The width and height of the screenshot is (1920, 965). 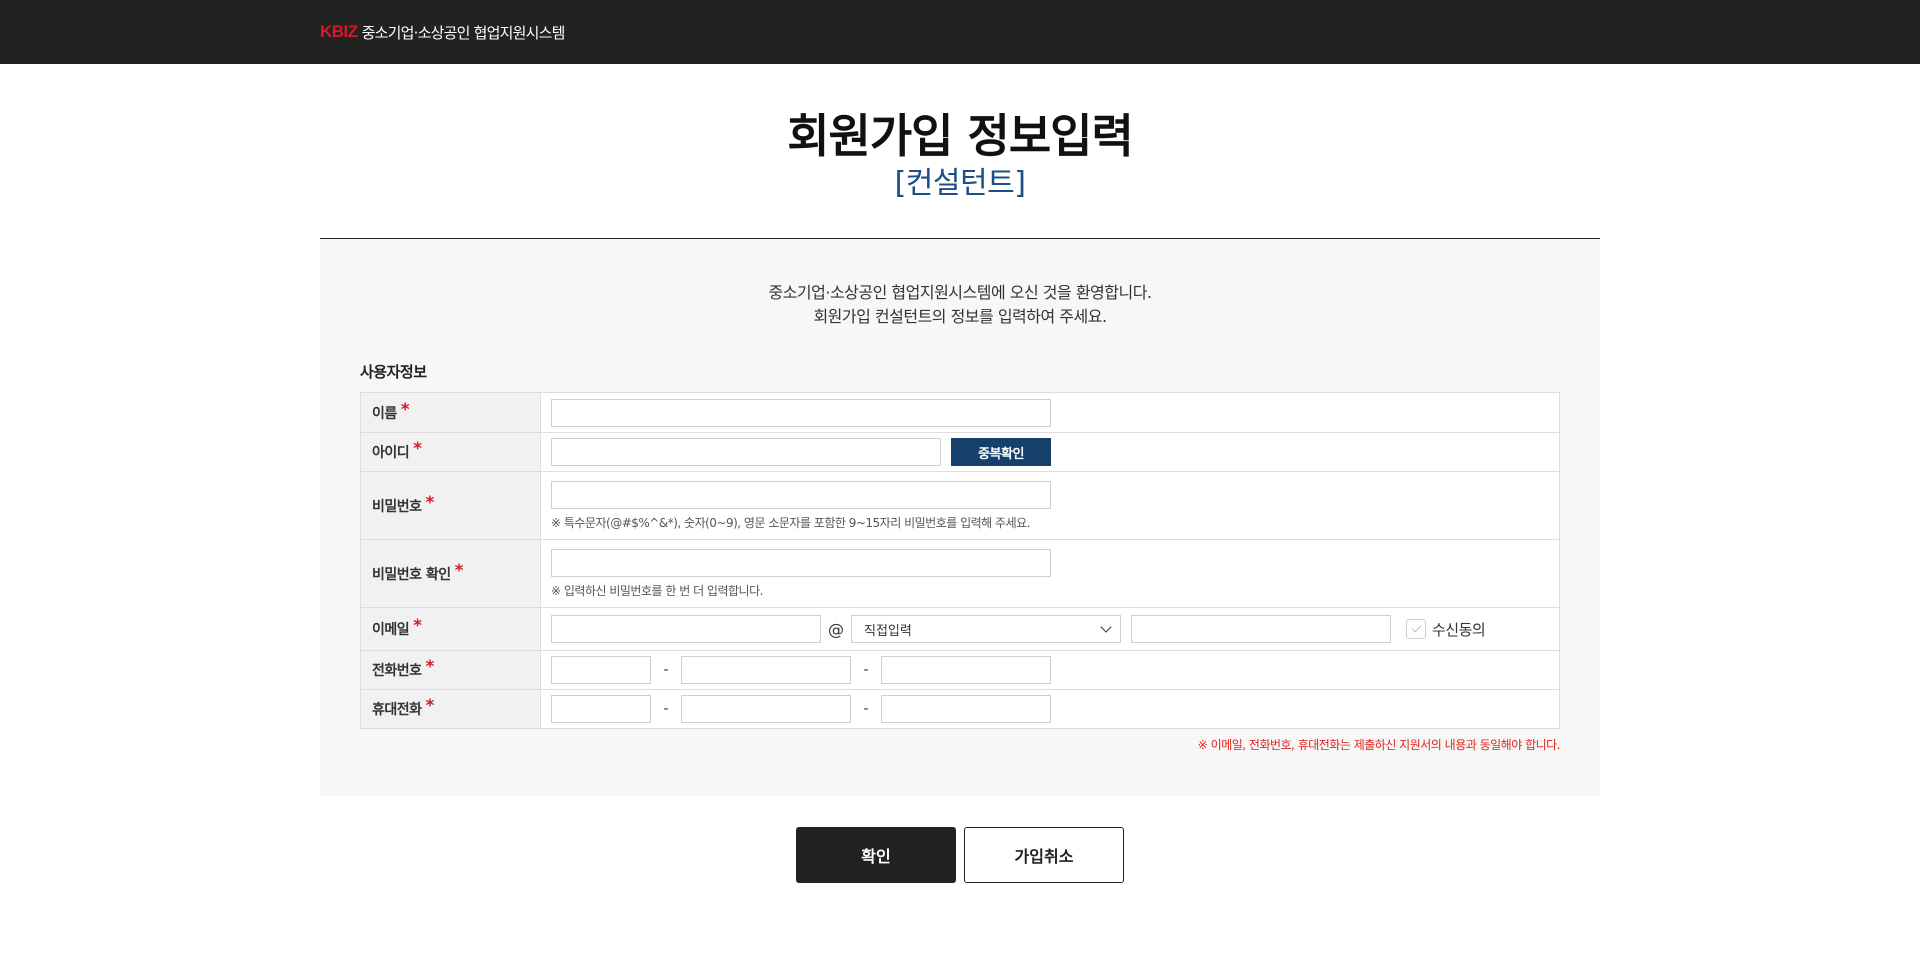 What do you see at coordinates (966, 709) in the screenshot?
I see `mobile-part3-input` at bounding box center [966, 709].